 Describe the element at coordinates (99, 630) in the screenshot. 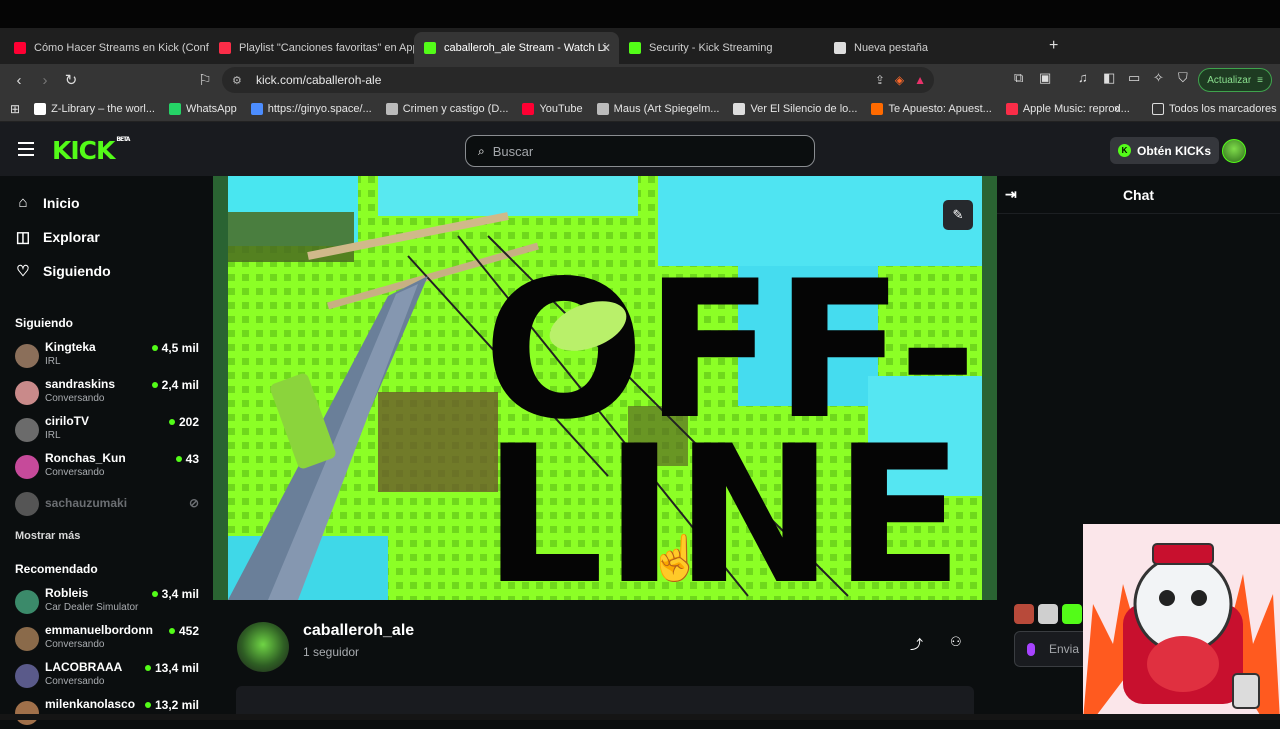

I see `channel-name: emmanuelbordonn` at that location.